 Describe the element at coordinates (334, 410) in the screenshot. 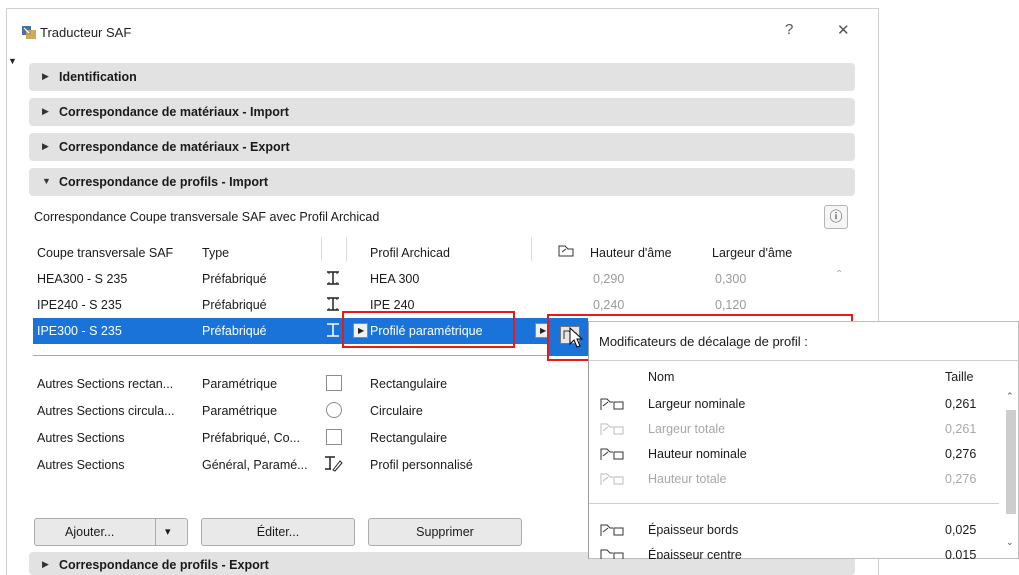

I see `circle-icon` at that location.